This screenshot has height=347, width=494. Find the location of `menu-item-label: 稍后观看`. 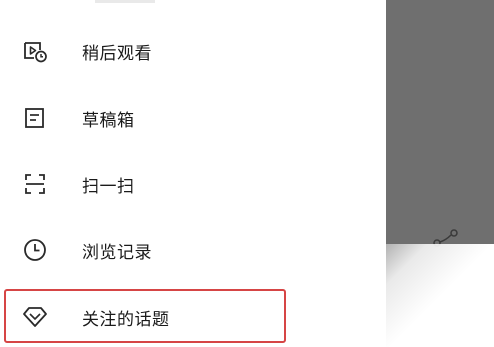

menu-item-label: 稍后观看 is located at coordinates (117, 53).